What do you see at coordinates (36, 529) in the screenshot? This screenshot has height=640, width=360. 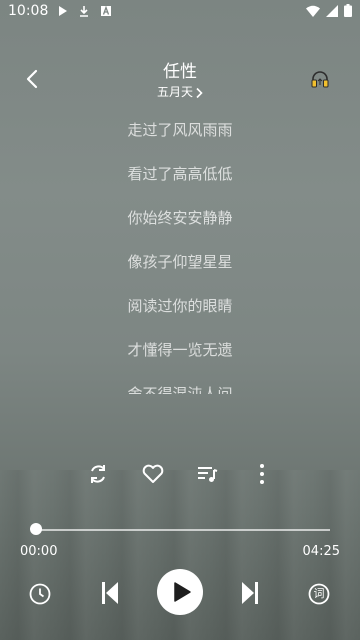 I see `progress-thumb` at bounding box center [36, 529].